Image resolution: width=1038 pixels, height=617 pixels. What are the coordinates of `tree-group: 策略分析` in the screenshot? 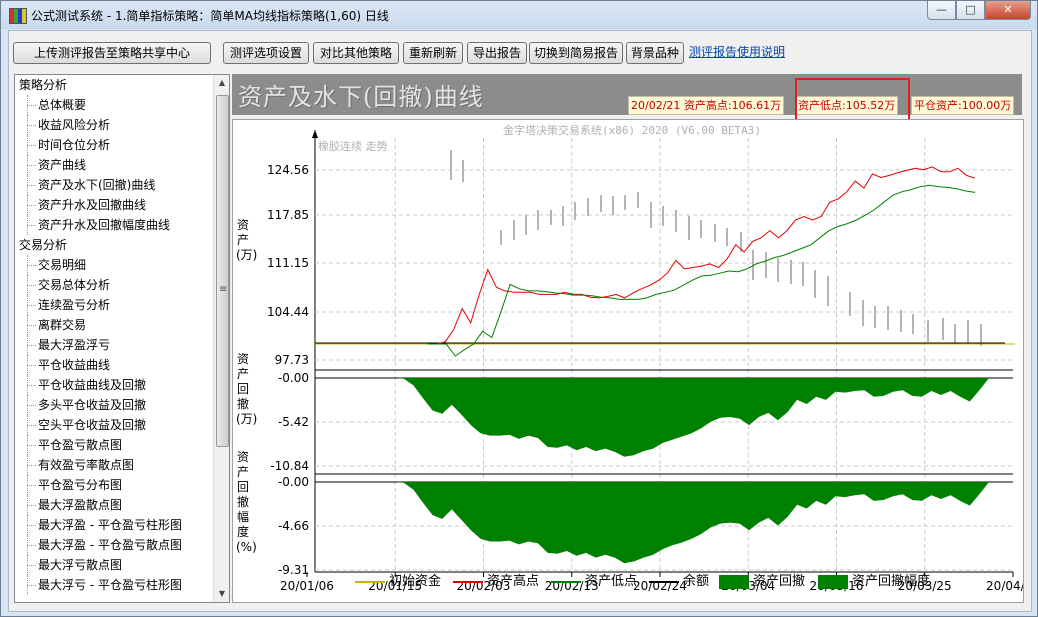 It's located at (114, 85).